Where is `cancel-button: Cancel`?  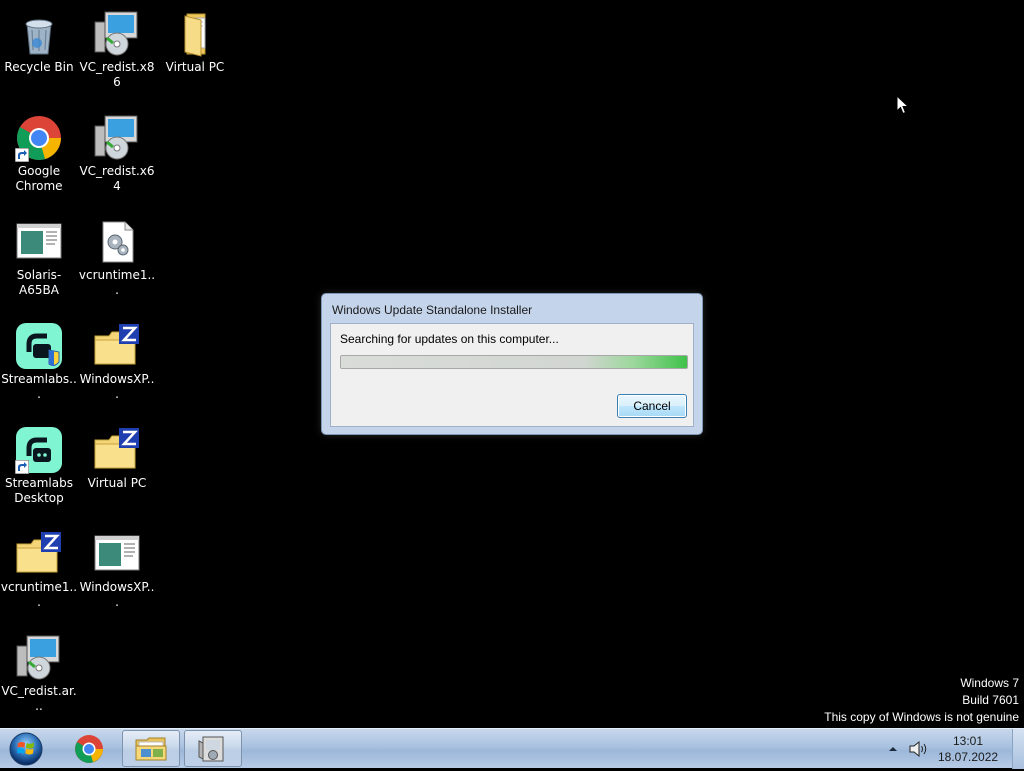
cancel-button: Cancel is located at coordinates (652, 406).